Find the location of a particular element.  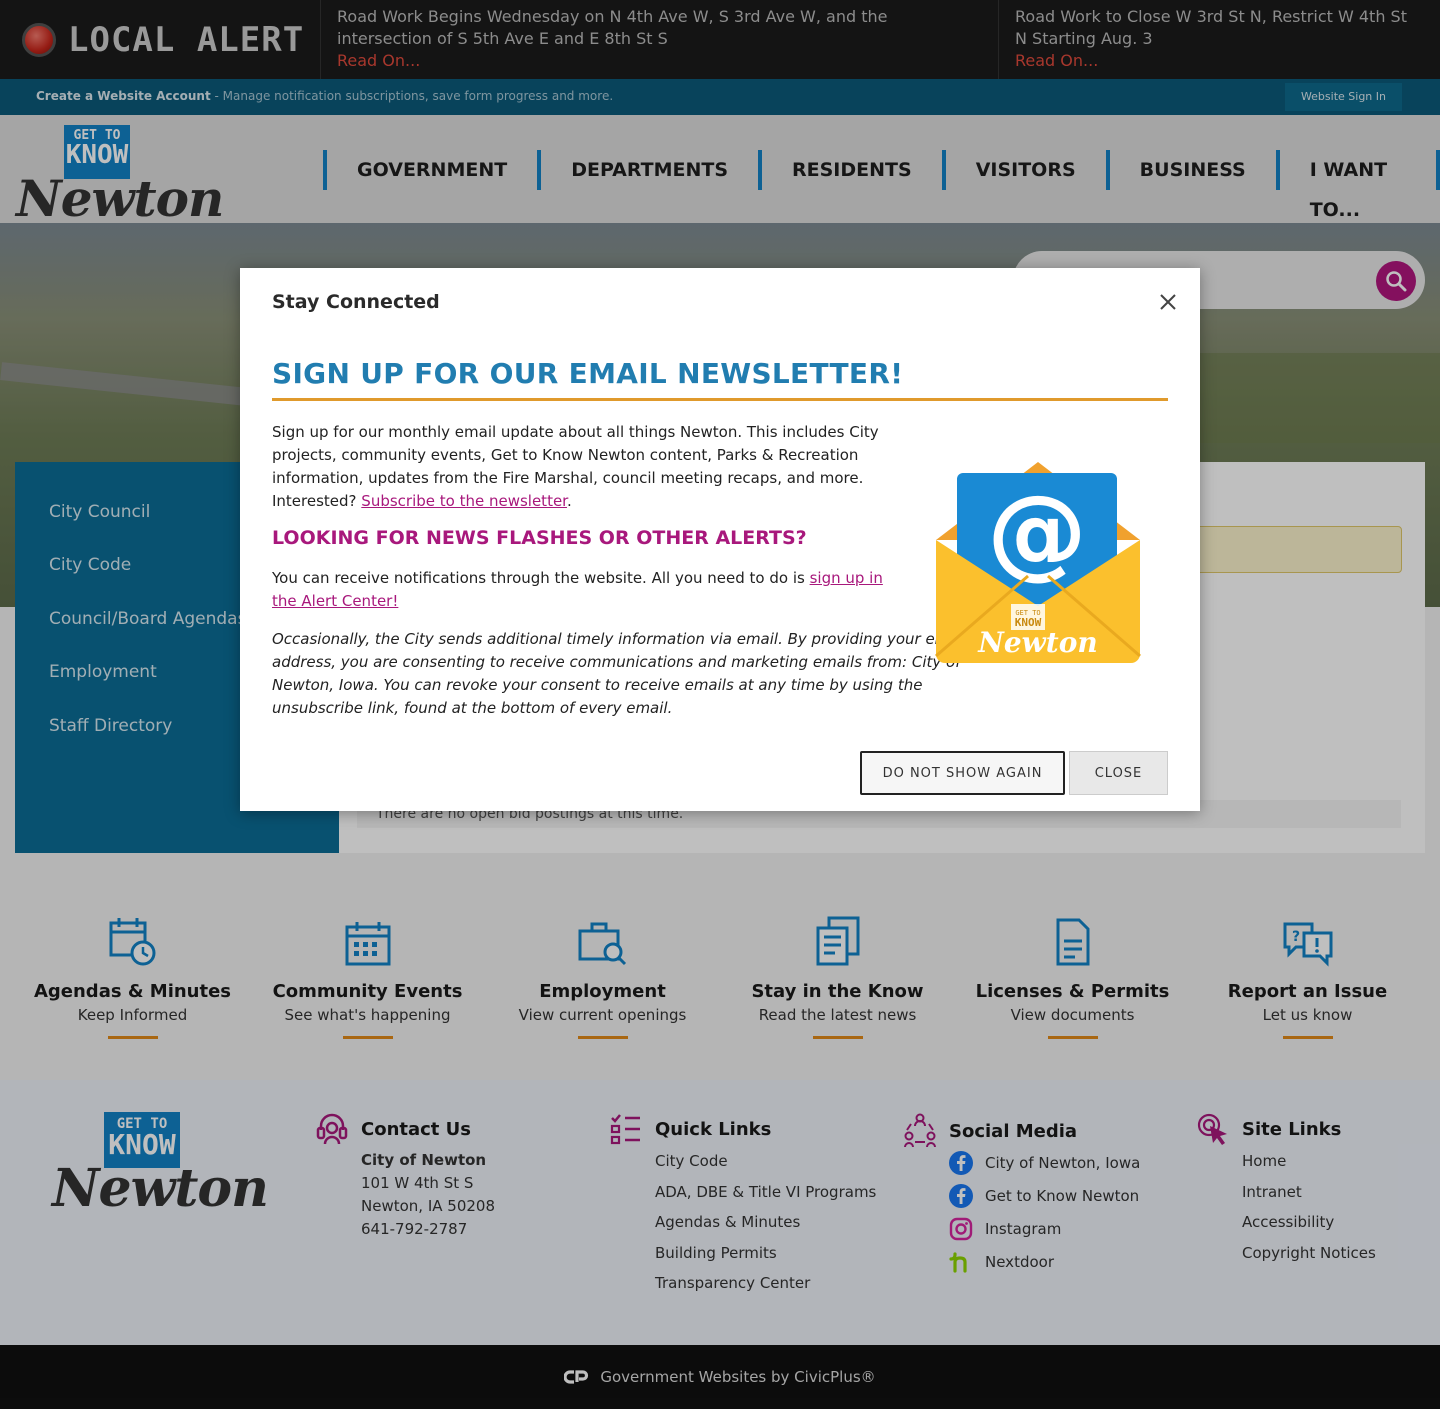

heading-underline is located at coordinates (720, 399).